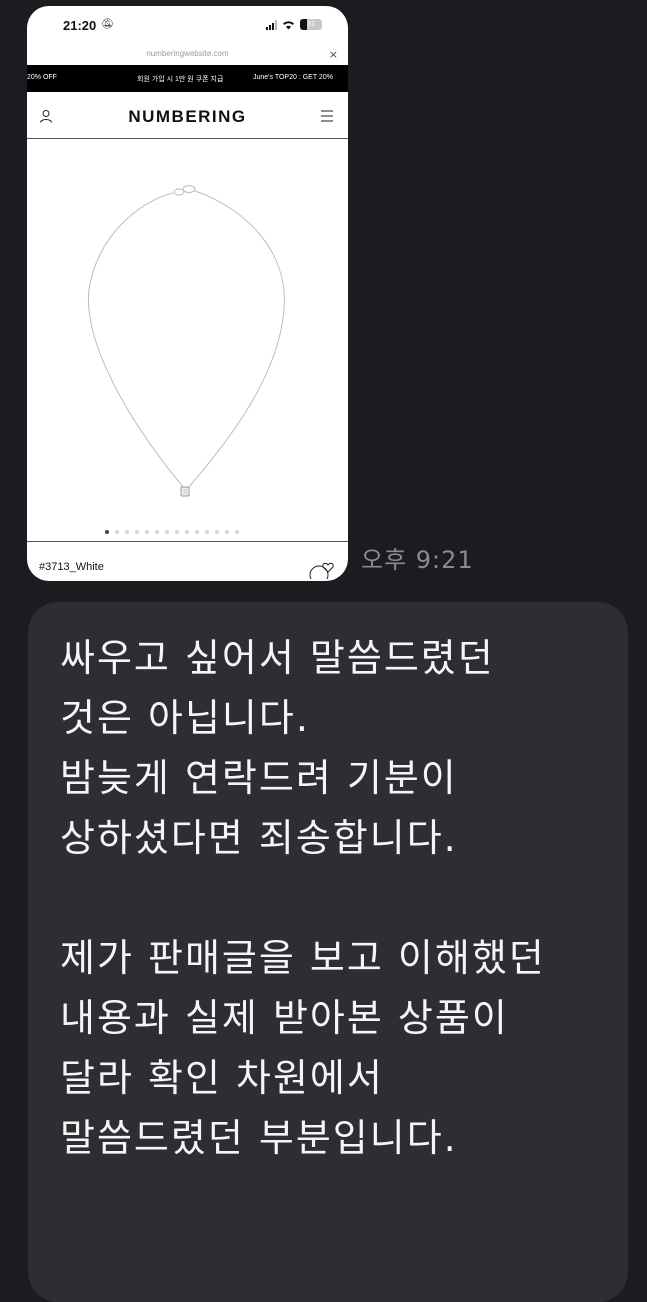 The width and height of the screenshot is (647, 1302). Describe the element at coordinates (288, 24) in the screenshot. I see `wifi-icon` at that location.